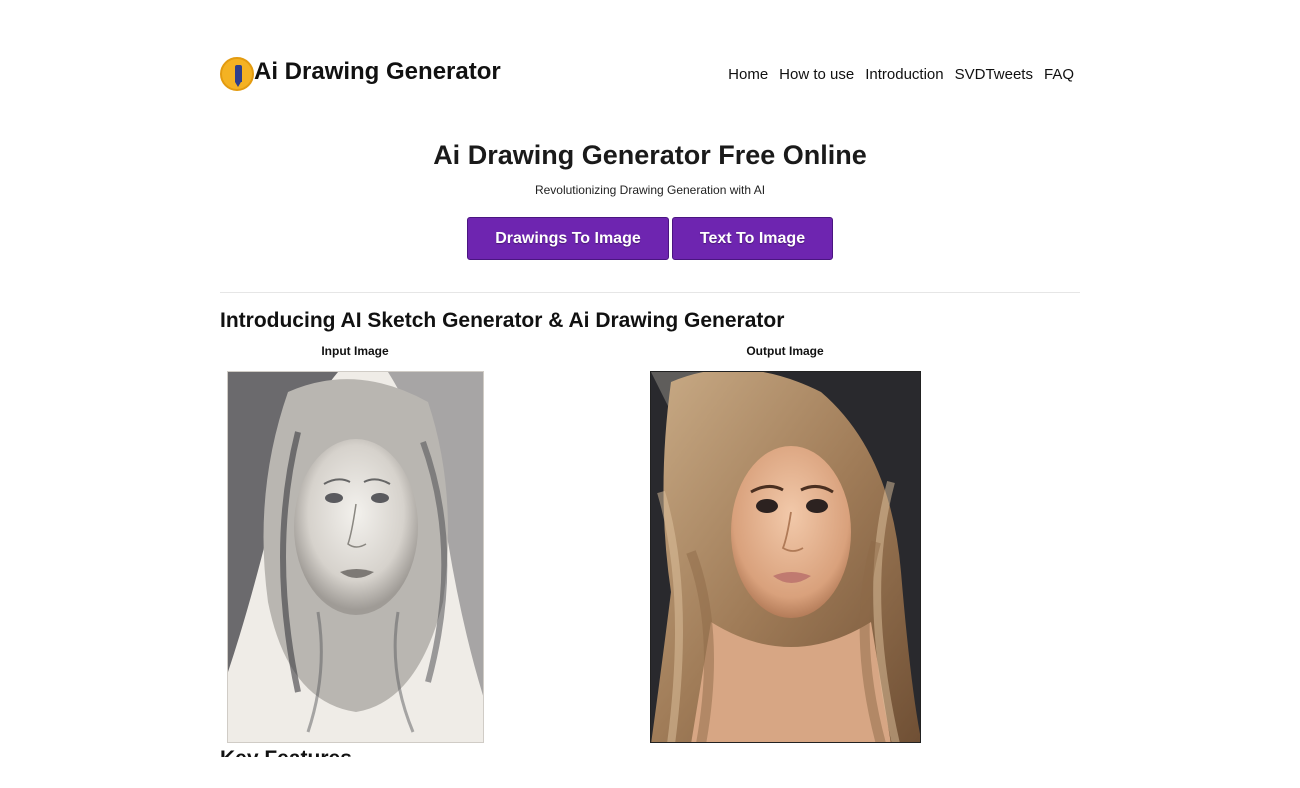 The height and width of the screenshot is (788, 1300). I want to click on input-image-caption: Input Image, so click(355, 351).